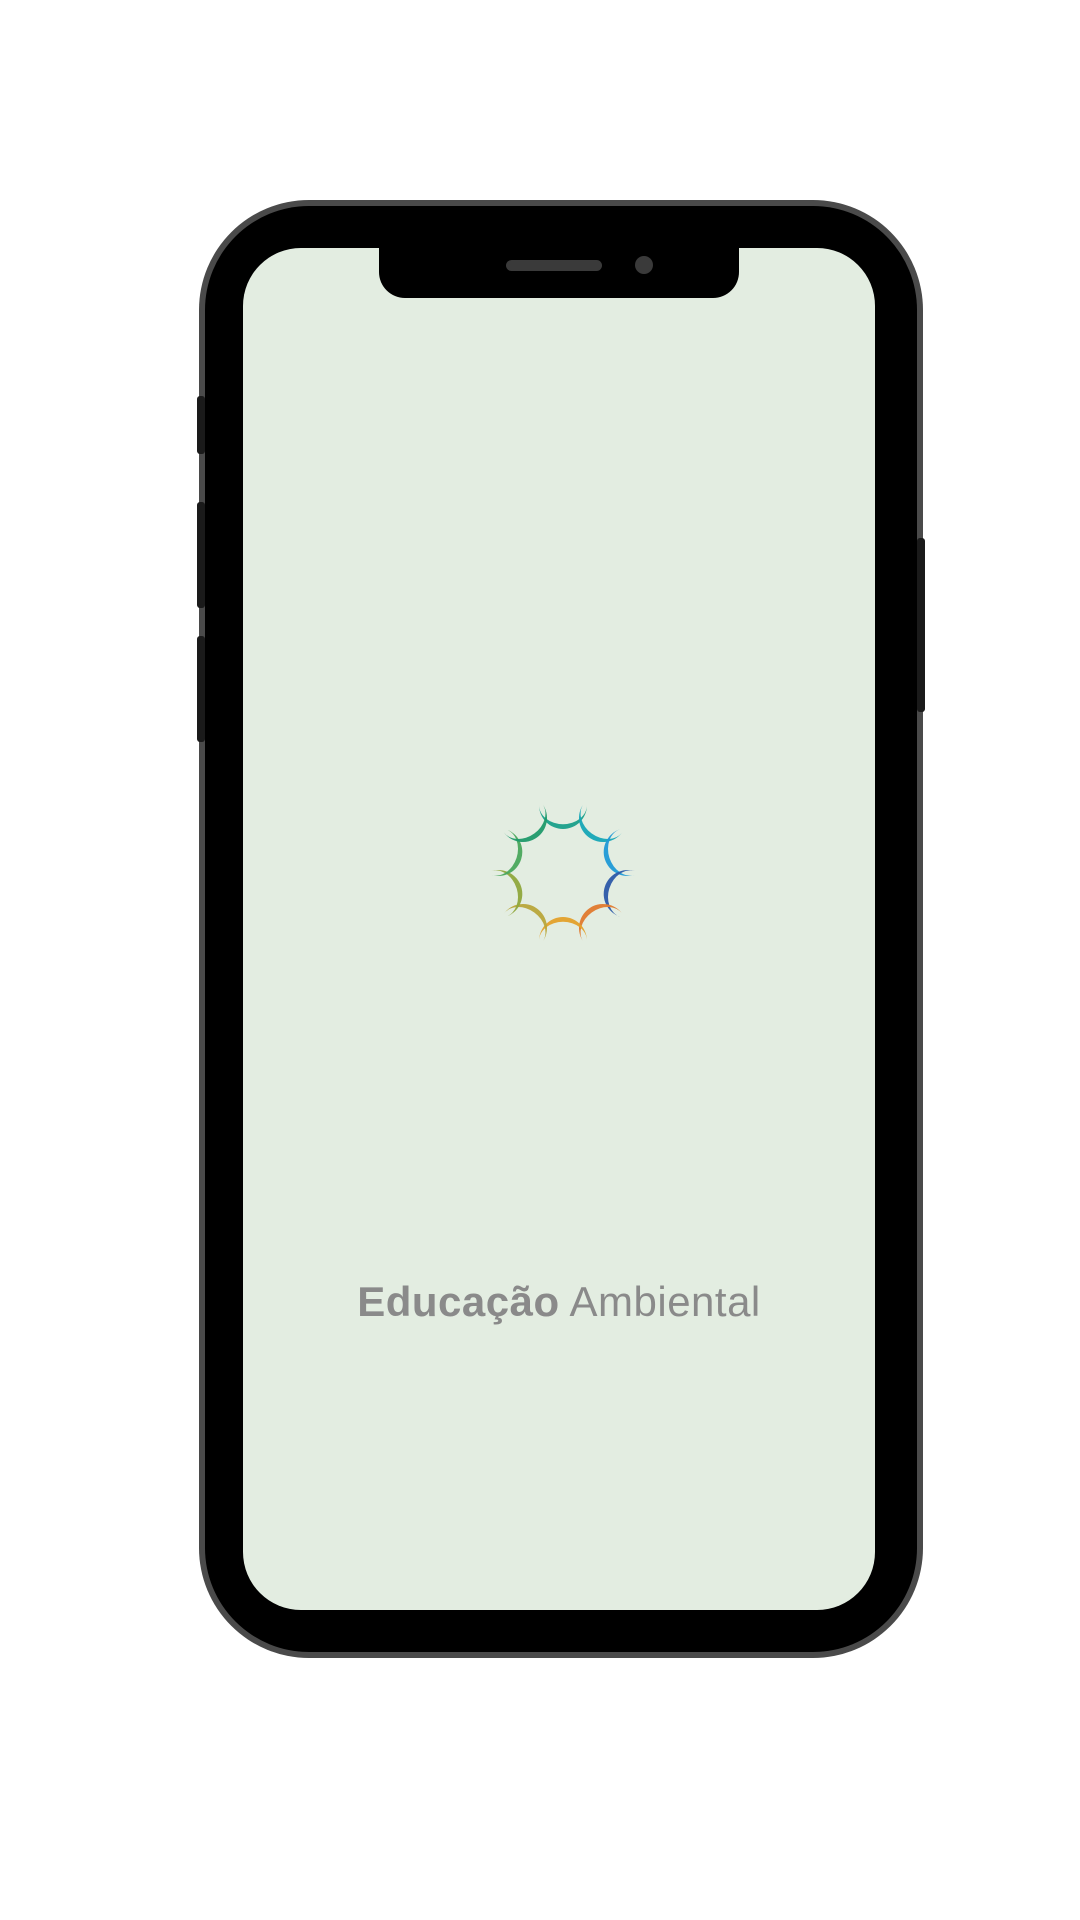  Describe the element at coordinates (921, 625) in the screenshot. I see `power-button` at that location.